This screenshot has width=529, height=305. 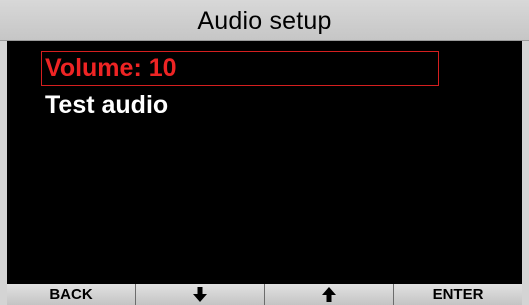 What do you see at coordinates (458, 294) in the screenshot?
I see `enter-button: ENTER` at bounding box center [458, 294].